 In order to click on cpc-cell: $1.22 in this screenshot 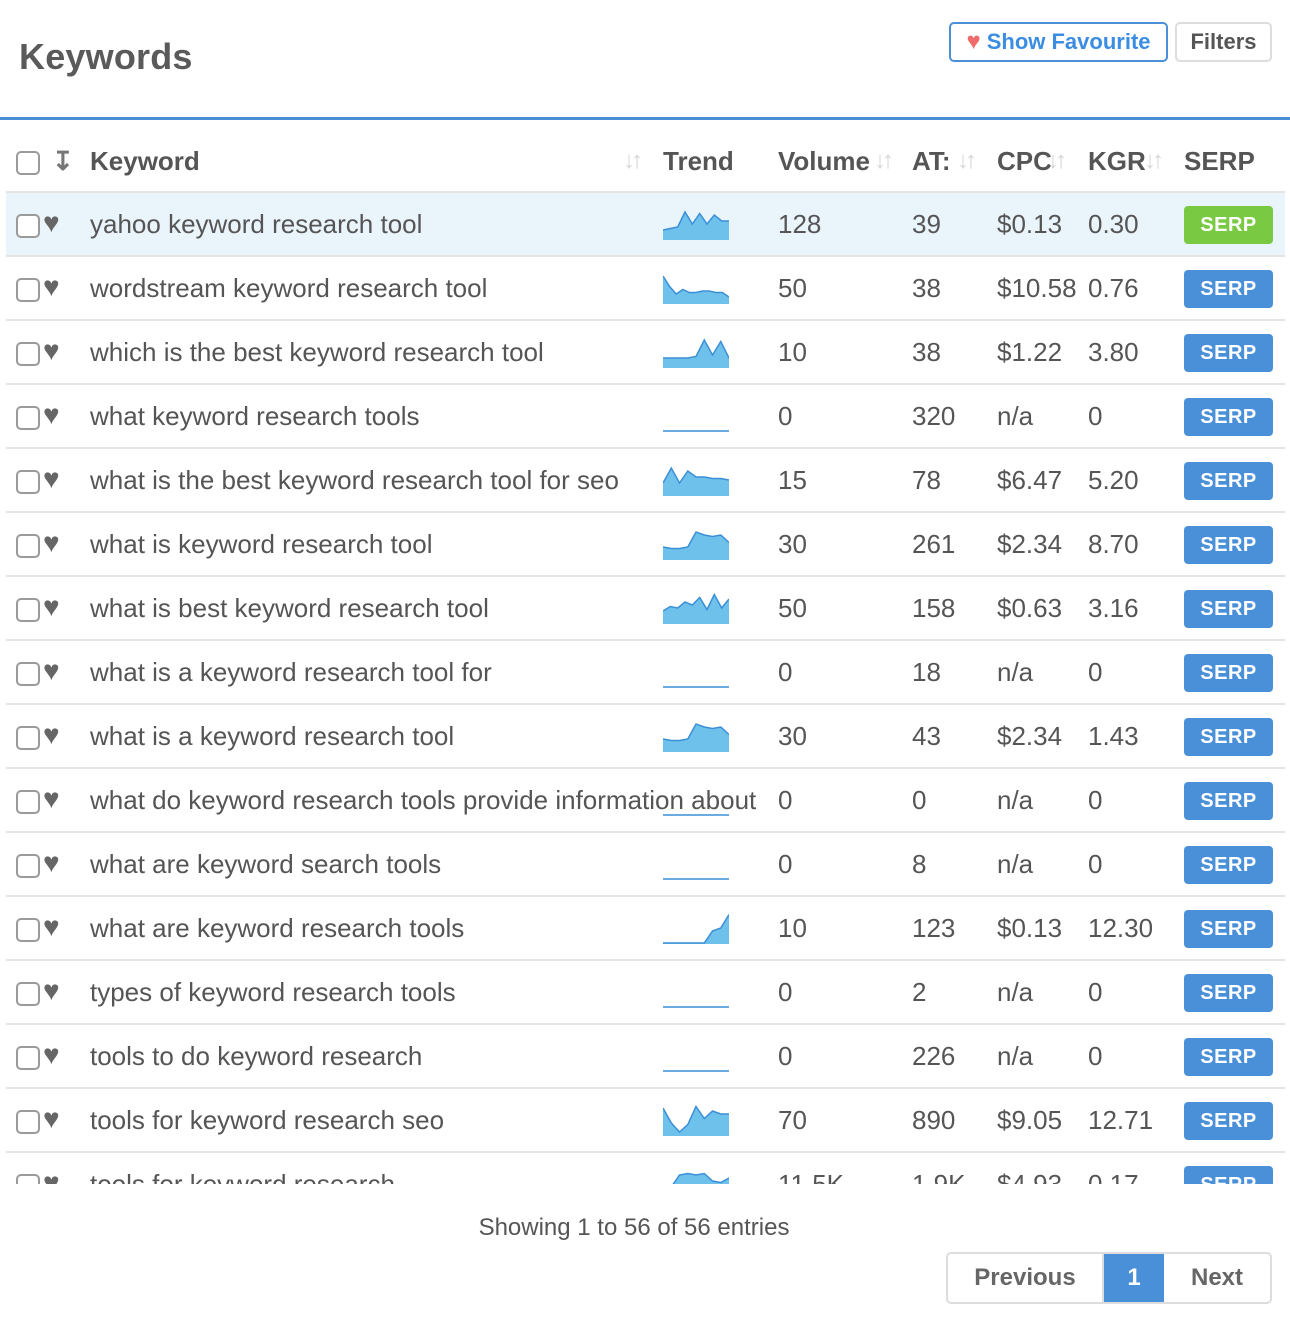, I will do `click(1030, 352)`.